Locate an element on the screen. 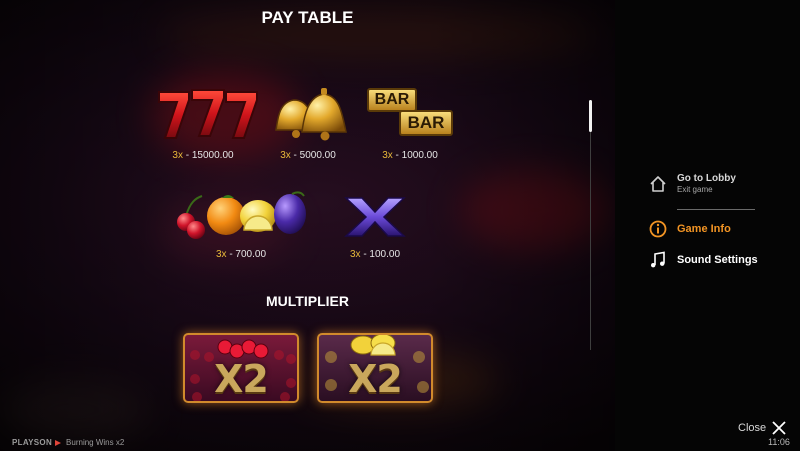 The width and height of the screenshot is (800, 451). info-icon is located at coordinates (658, 229).